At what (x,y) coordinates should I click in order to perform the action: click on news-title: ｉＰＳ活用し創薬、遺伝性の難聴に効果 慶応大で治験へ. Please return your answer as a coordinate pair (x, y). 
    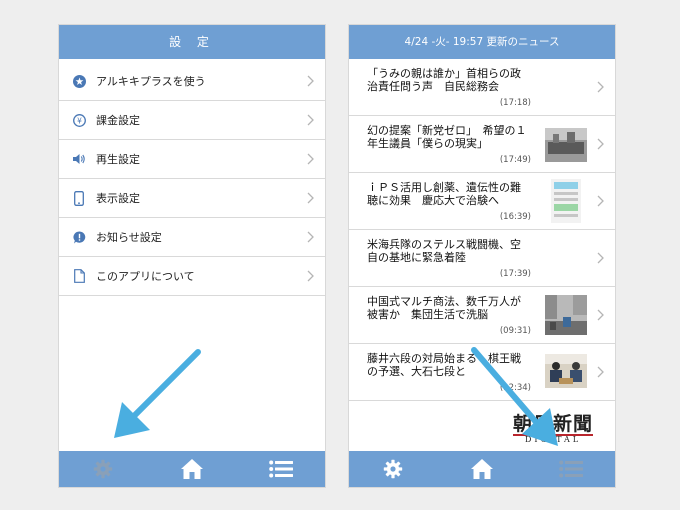
    Looking at the image, I should click on (444, 194).